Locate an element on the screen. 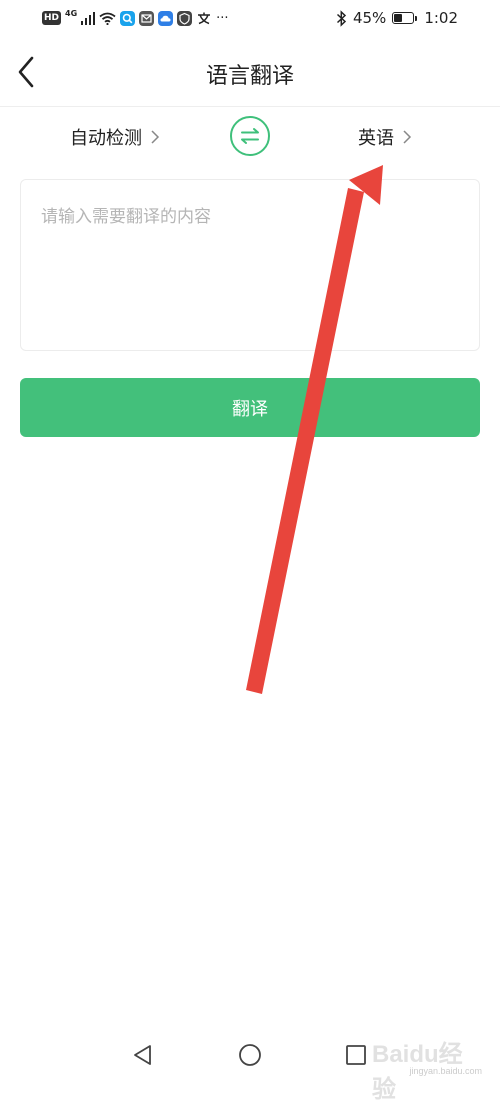  bluetooth-icon is located at coordinates (341, 18).